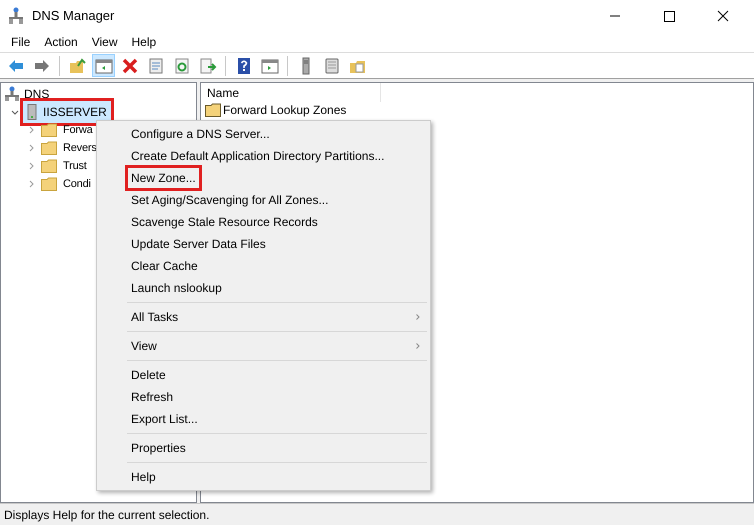  I want to click on tree-pane-icon, so click(103, 65).